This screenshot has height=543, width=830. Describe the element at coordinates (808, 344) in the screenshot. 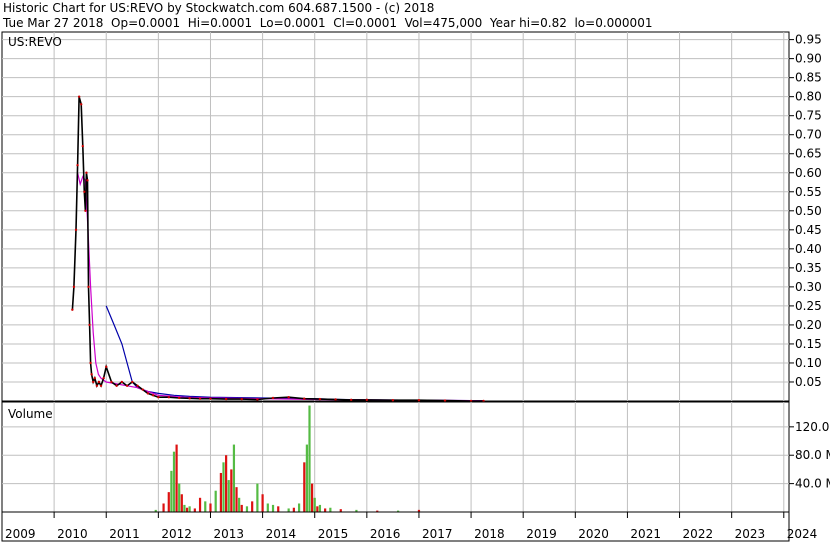

I see `price-y-tick-label: 0.15` at that location.